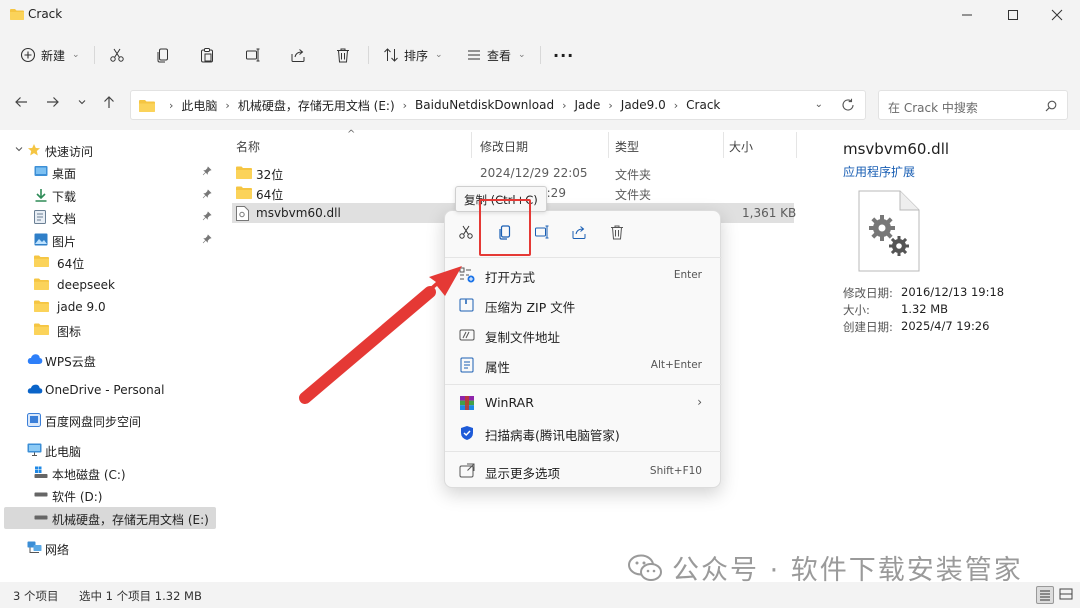 The width and height of the screenshot is (1080, 608). Describe the element at coordinates (63, 452) in the screenshot. I see `sidebar-label: 此电脑` at that location.